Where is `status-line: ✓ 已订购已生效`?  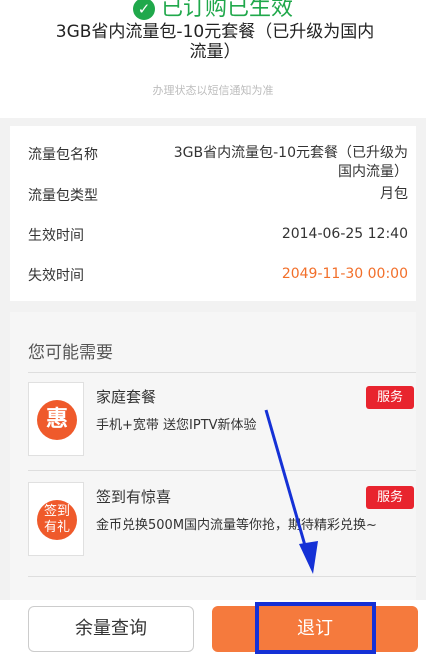
status-line: ✓ 已订购已生效 is located at coordinates (213, 11).